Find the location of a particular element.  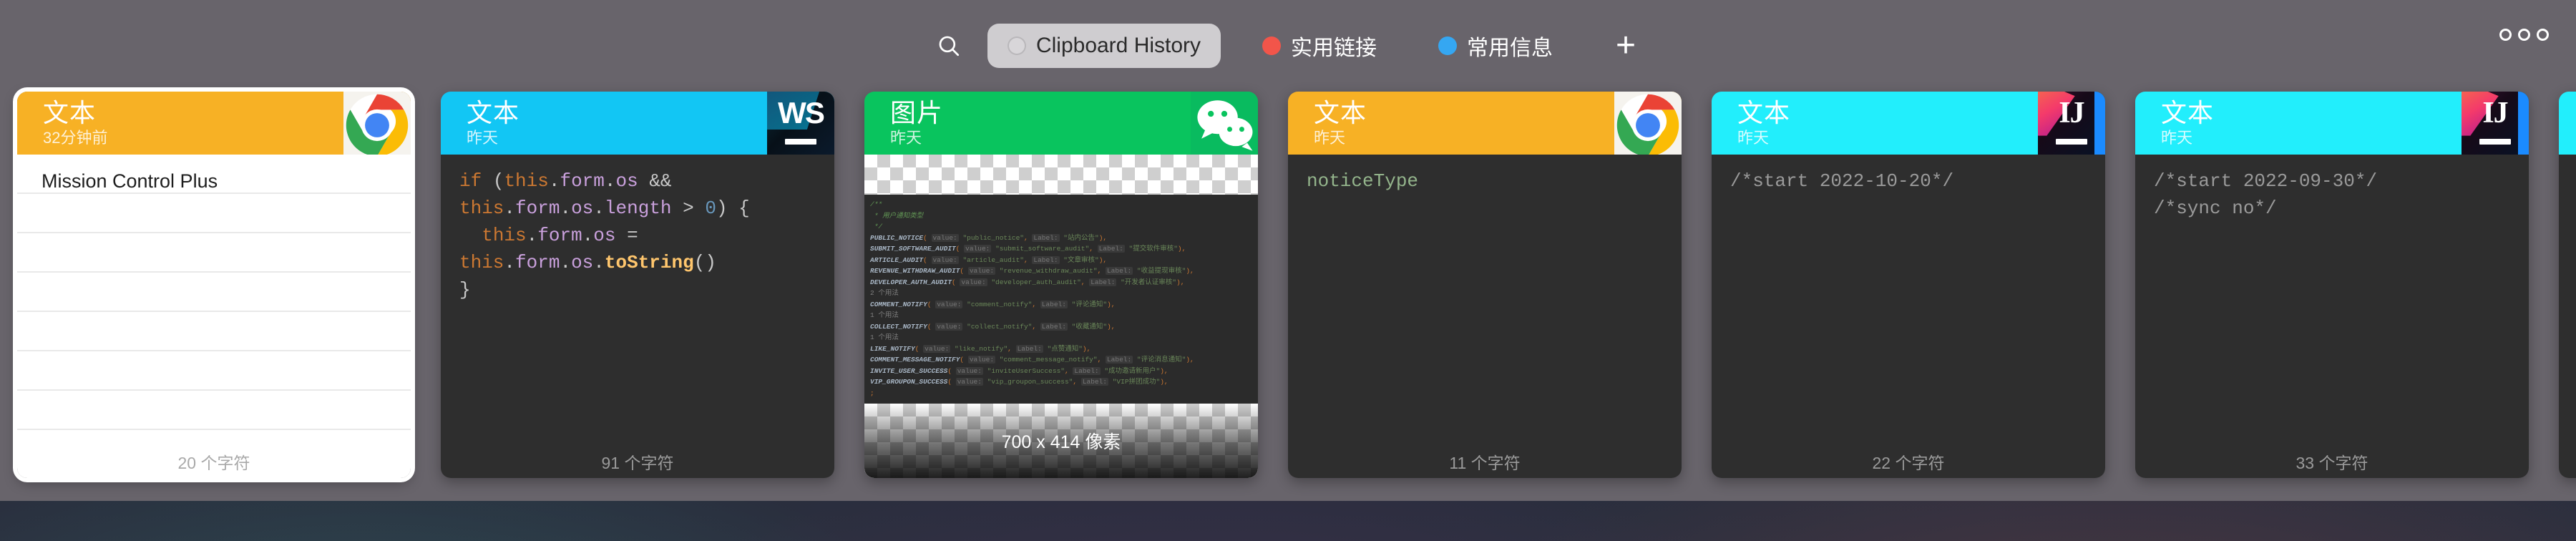

image-footer-checker: 700 x 414 像素 is located at coordinates (1061, 441).